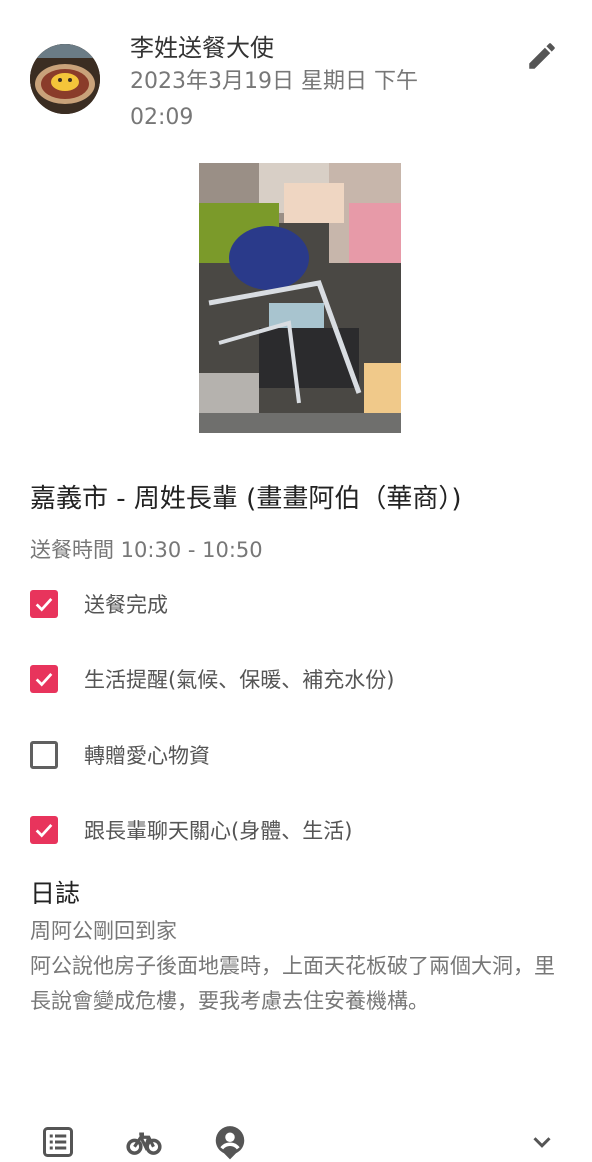 Image resolution: width=592 pixels, height=1162 pixels. I want to click on bottom-action-bar, so click(296, 1140).